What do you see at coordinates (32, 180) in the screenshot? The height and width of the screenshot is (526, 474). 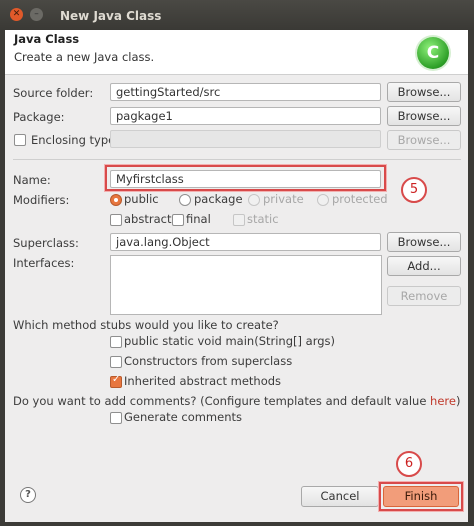 I see `name-label: Name:` at bounding box center [32, 180].